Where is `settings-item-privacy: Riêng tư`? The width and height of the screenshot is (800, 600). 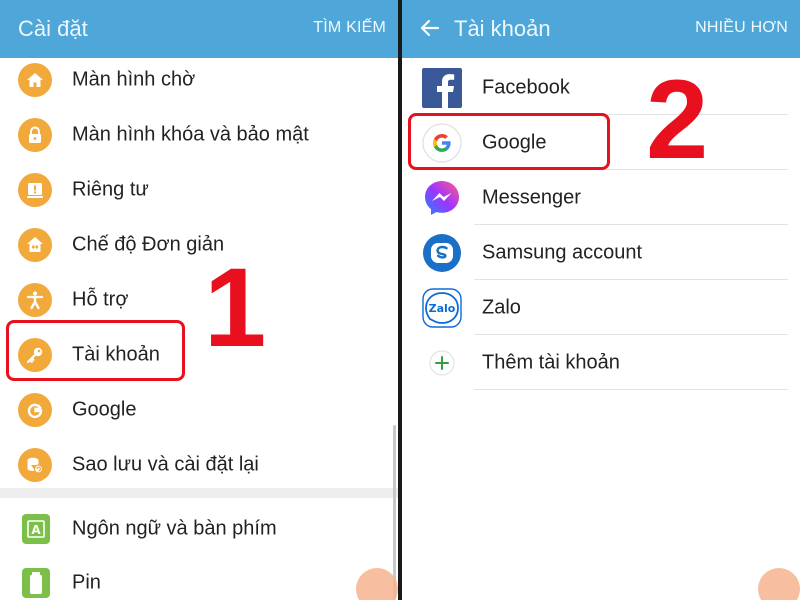 settings-item-privacy: Riêng tư is located at coordinates (199, 189).